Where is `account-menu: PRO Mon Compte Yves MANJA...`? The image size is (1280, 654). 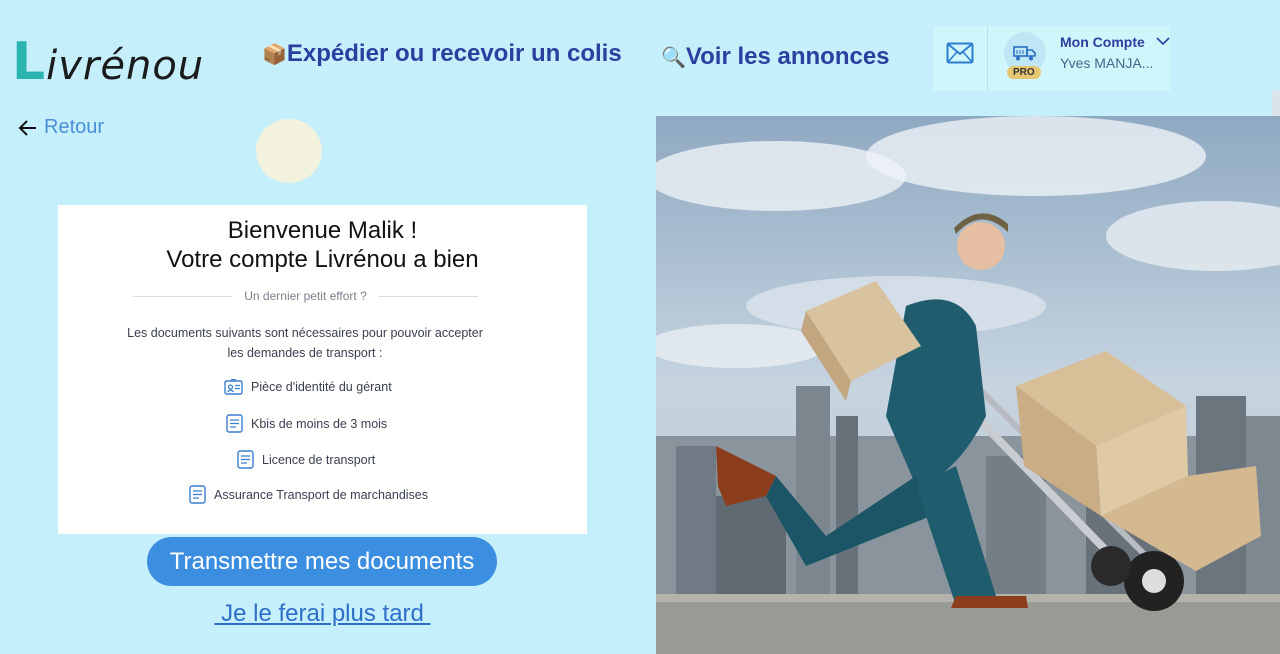
account-menu: PRO Mon Compte Yves MANJA... is located at coordinates (1079, 58).